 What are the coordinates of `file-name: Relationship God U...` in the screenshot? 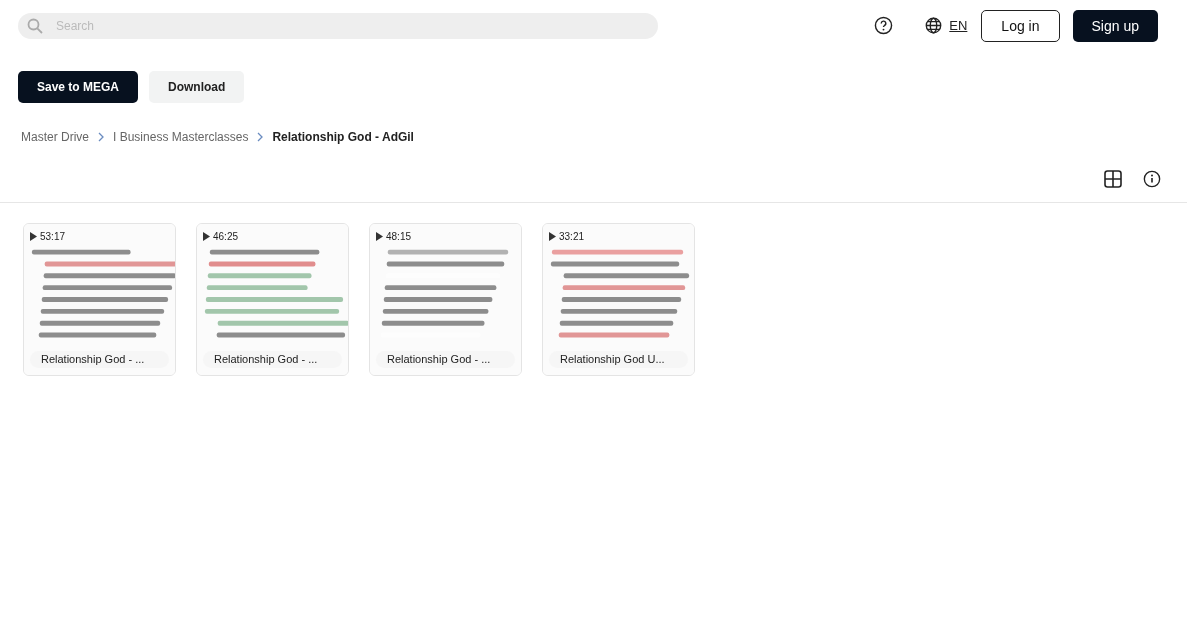 It's located at (618, 359).